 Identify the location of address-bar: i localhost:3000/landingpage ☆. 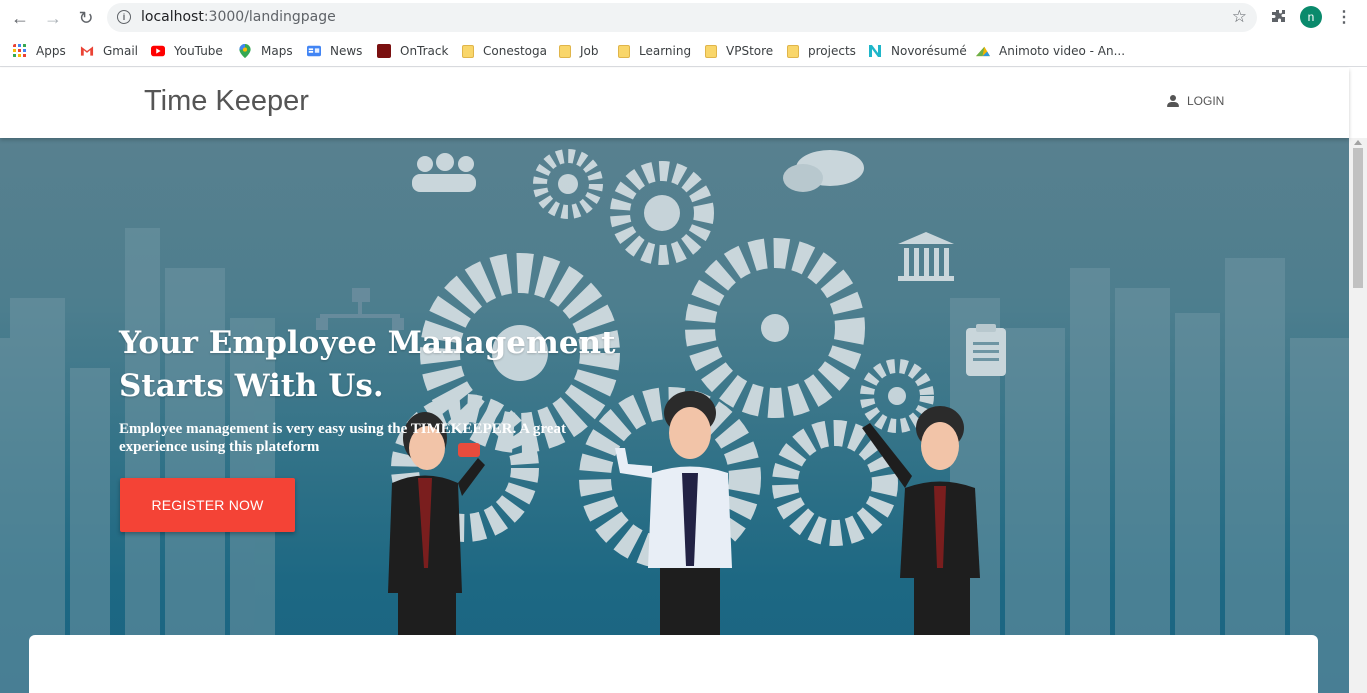
(682, 17).